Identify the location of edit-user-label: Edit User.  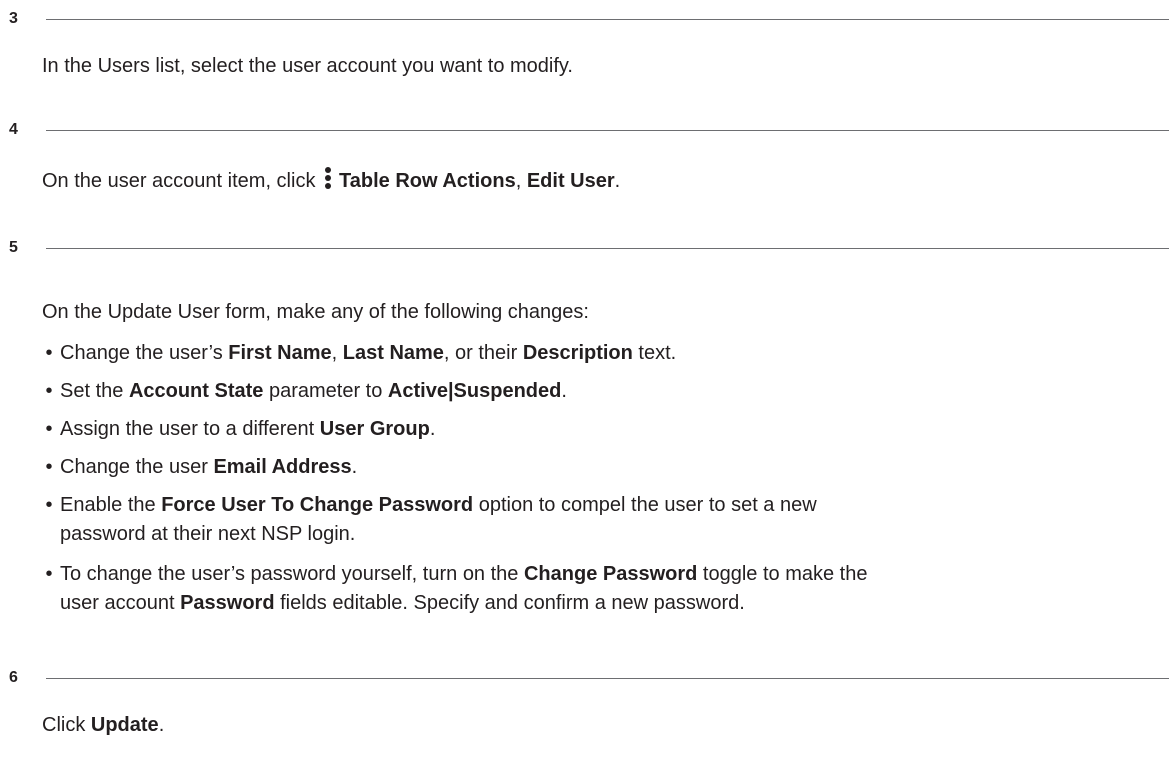
(570, 181).